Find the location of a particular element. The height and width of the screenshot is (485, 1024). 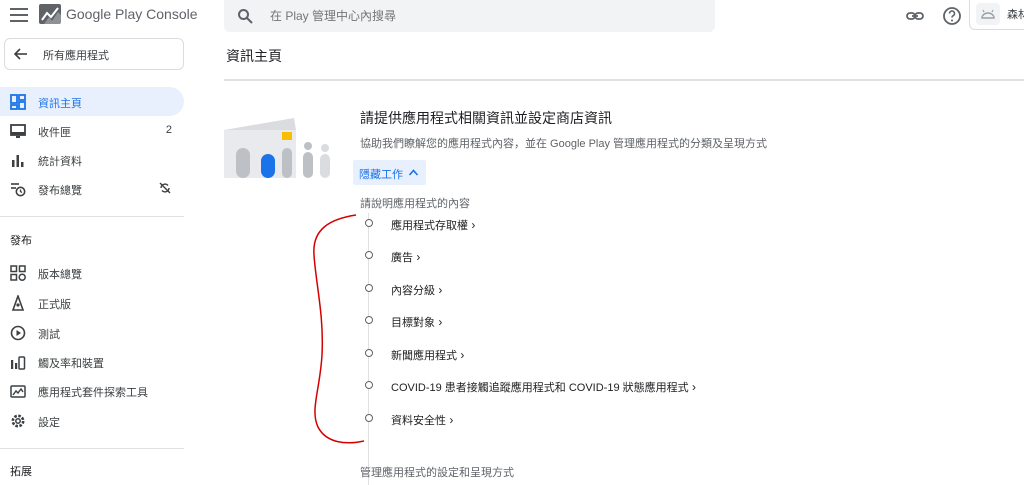

testing-icon is located at coordinates (18, 333).